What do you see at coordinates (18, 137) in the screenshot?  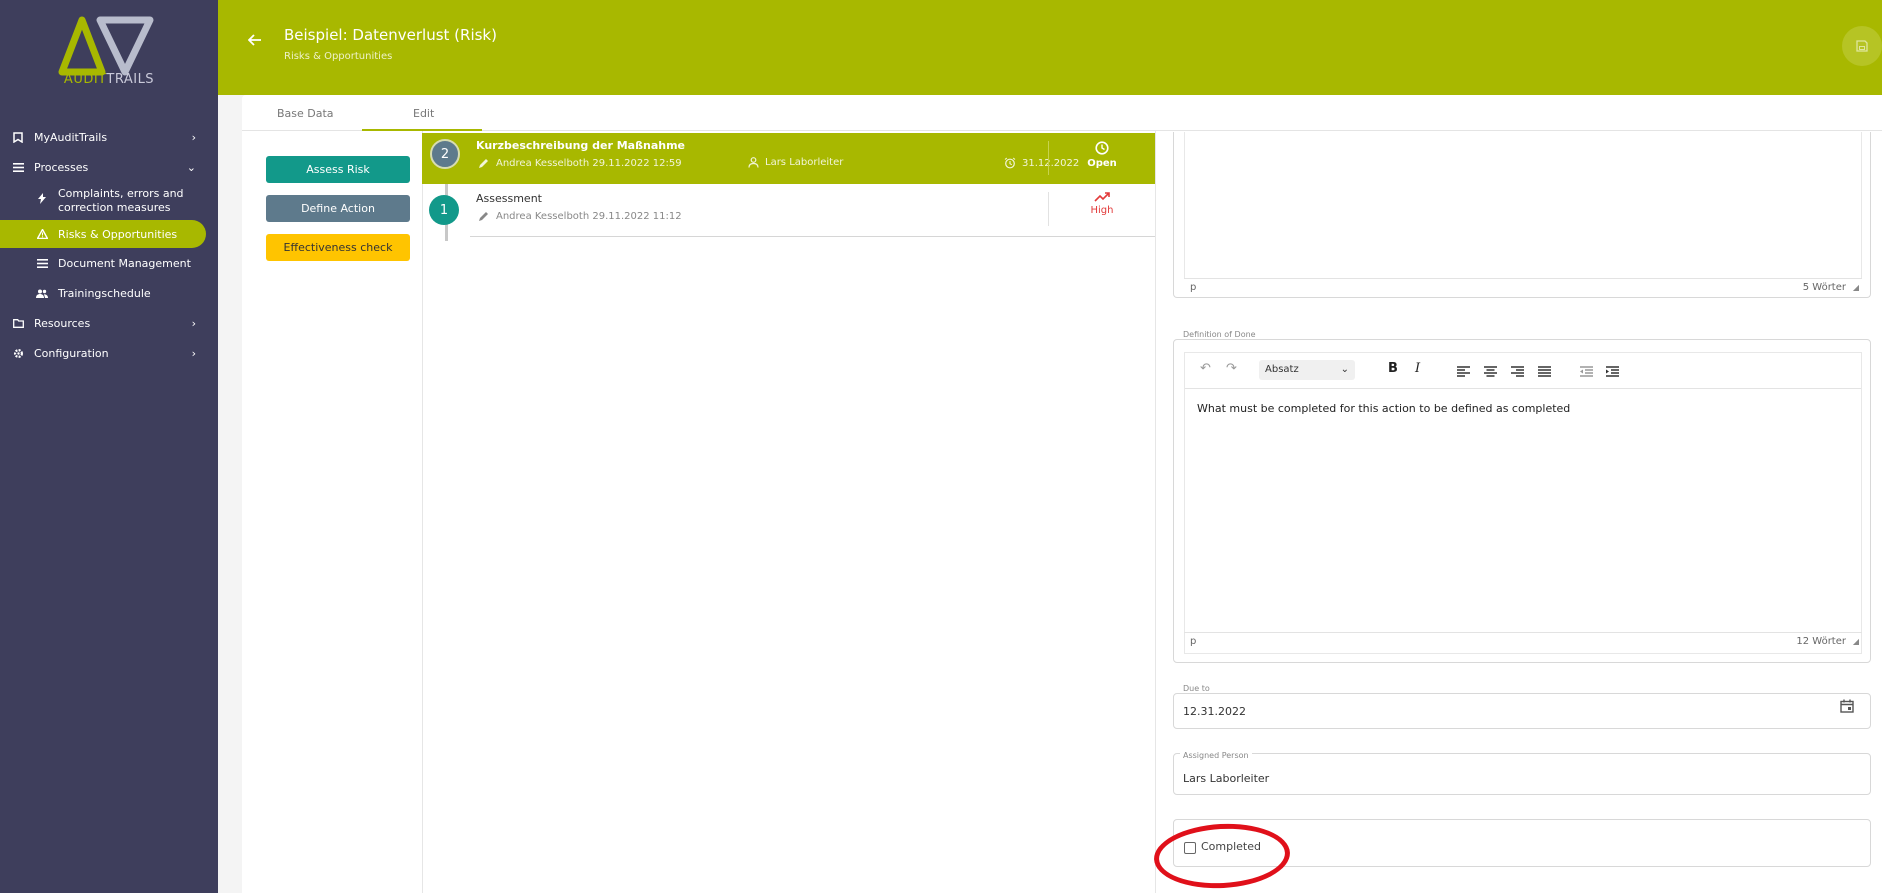 I see `bookmark-icon` at bounding box center [18, 137].